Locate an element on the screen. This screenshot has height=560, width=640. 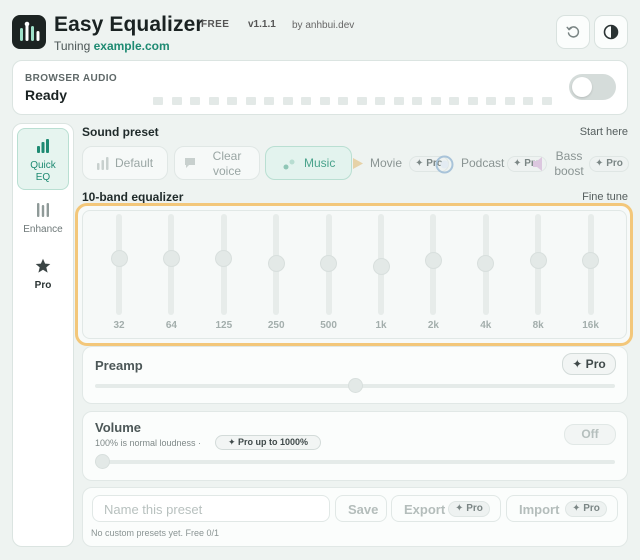
sidebar-item-label: Enhance is located at coordinates (43, 229).